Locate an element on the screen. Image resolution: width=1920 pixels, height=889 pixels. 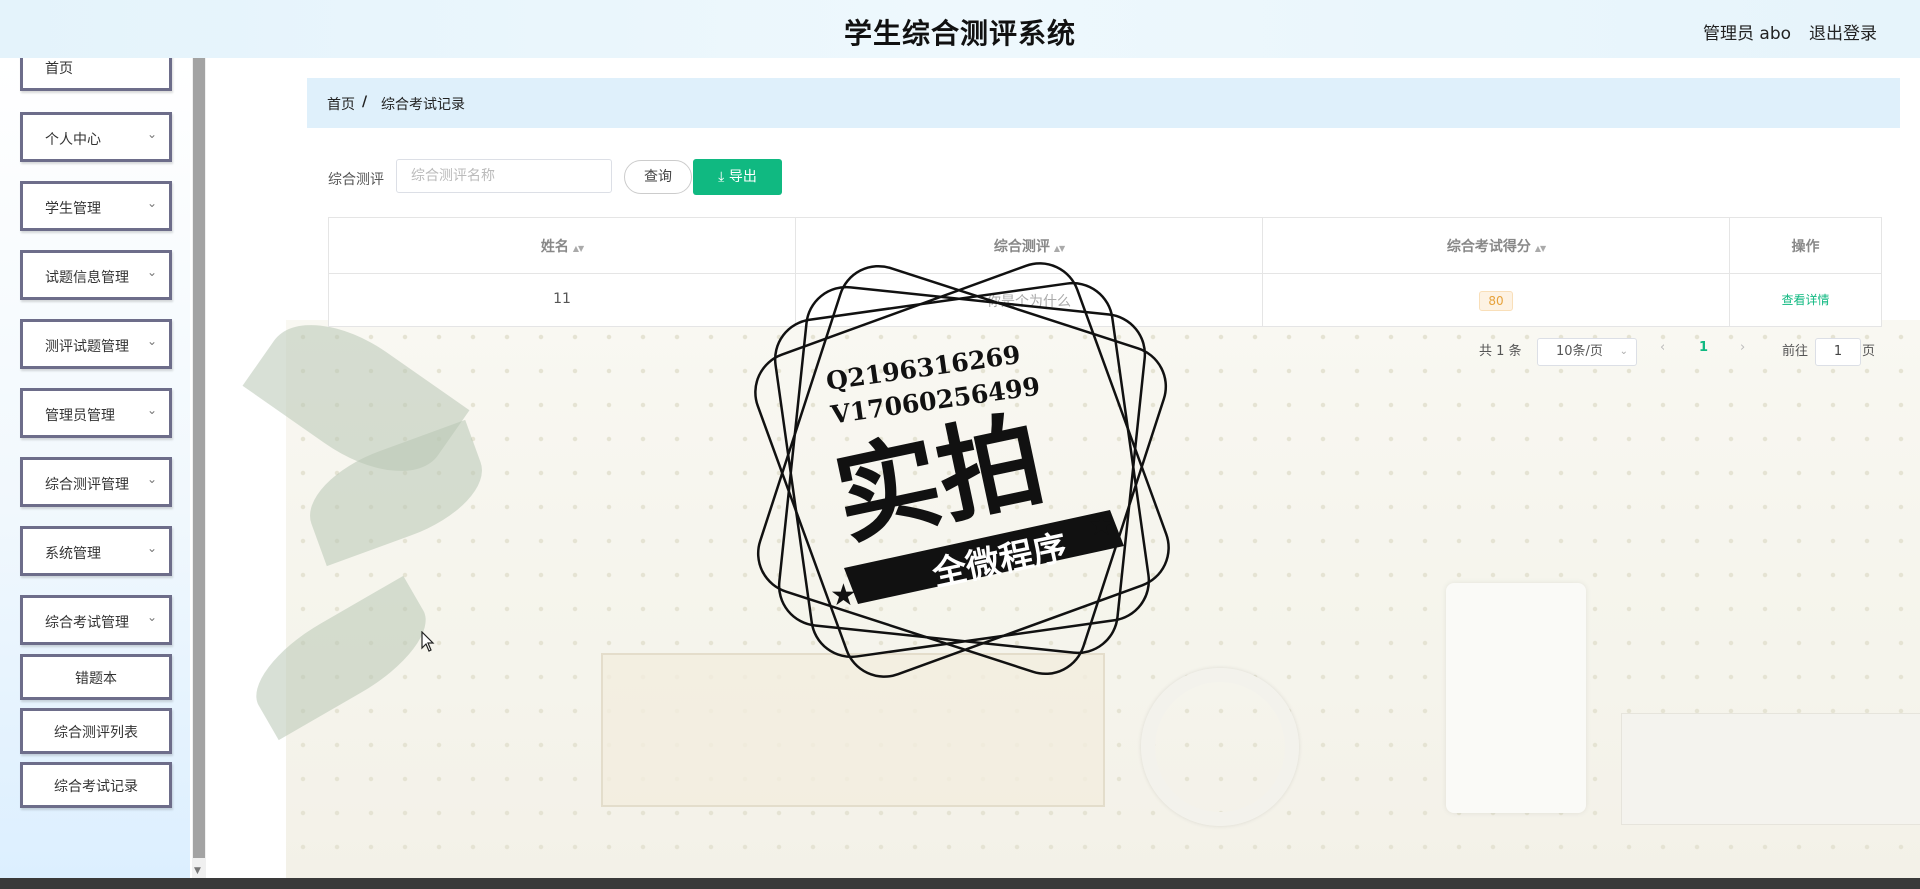
column-header-label: 综合考试得分 is located at coordinates (1488, 247).